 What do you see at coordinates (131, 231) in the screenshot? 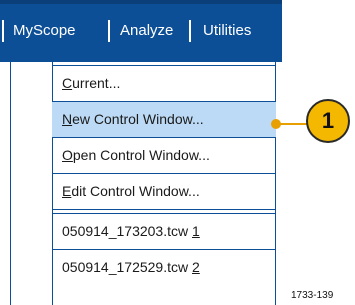
I see `menu-item-label: 050914_173203.tcw 1` at bounding box center [131, 231].